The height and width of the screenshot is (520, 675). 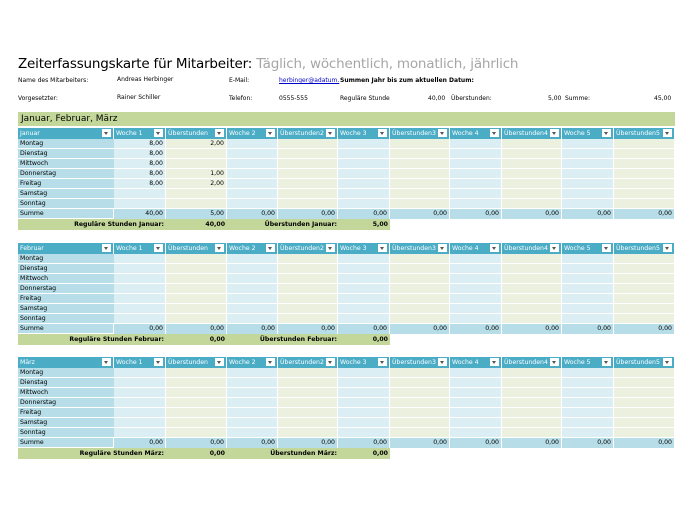 I want to click on employee-name-value: Andreas Herbinger, so click(x=145, y=79).